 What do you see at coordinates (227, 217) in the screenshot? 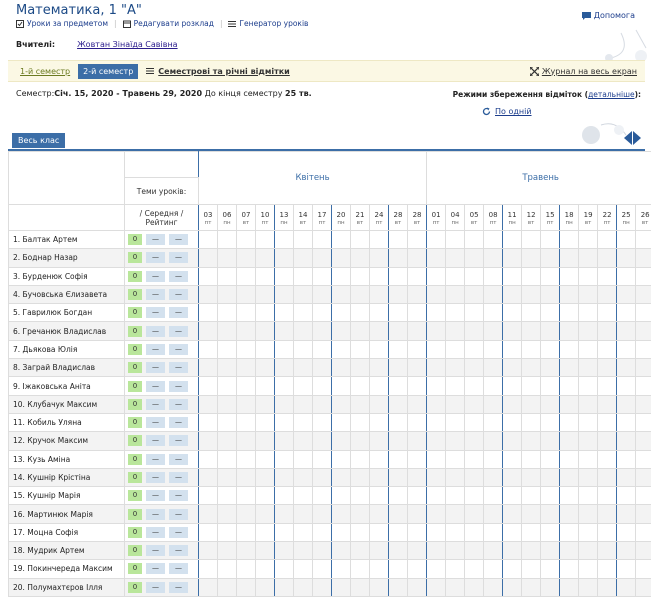
I see `date-column-header: 06 пн` at bounding box center [227, 217].